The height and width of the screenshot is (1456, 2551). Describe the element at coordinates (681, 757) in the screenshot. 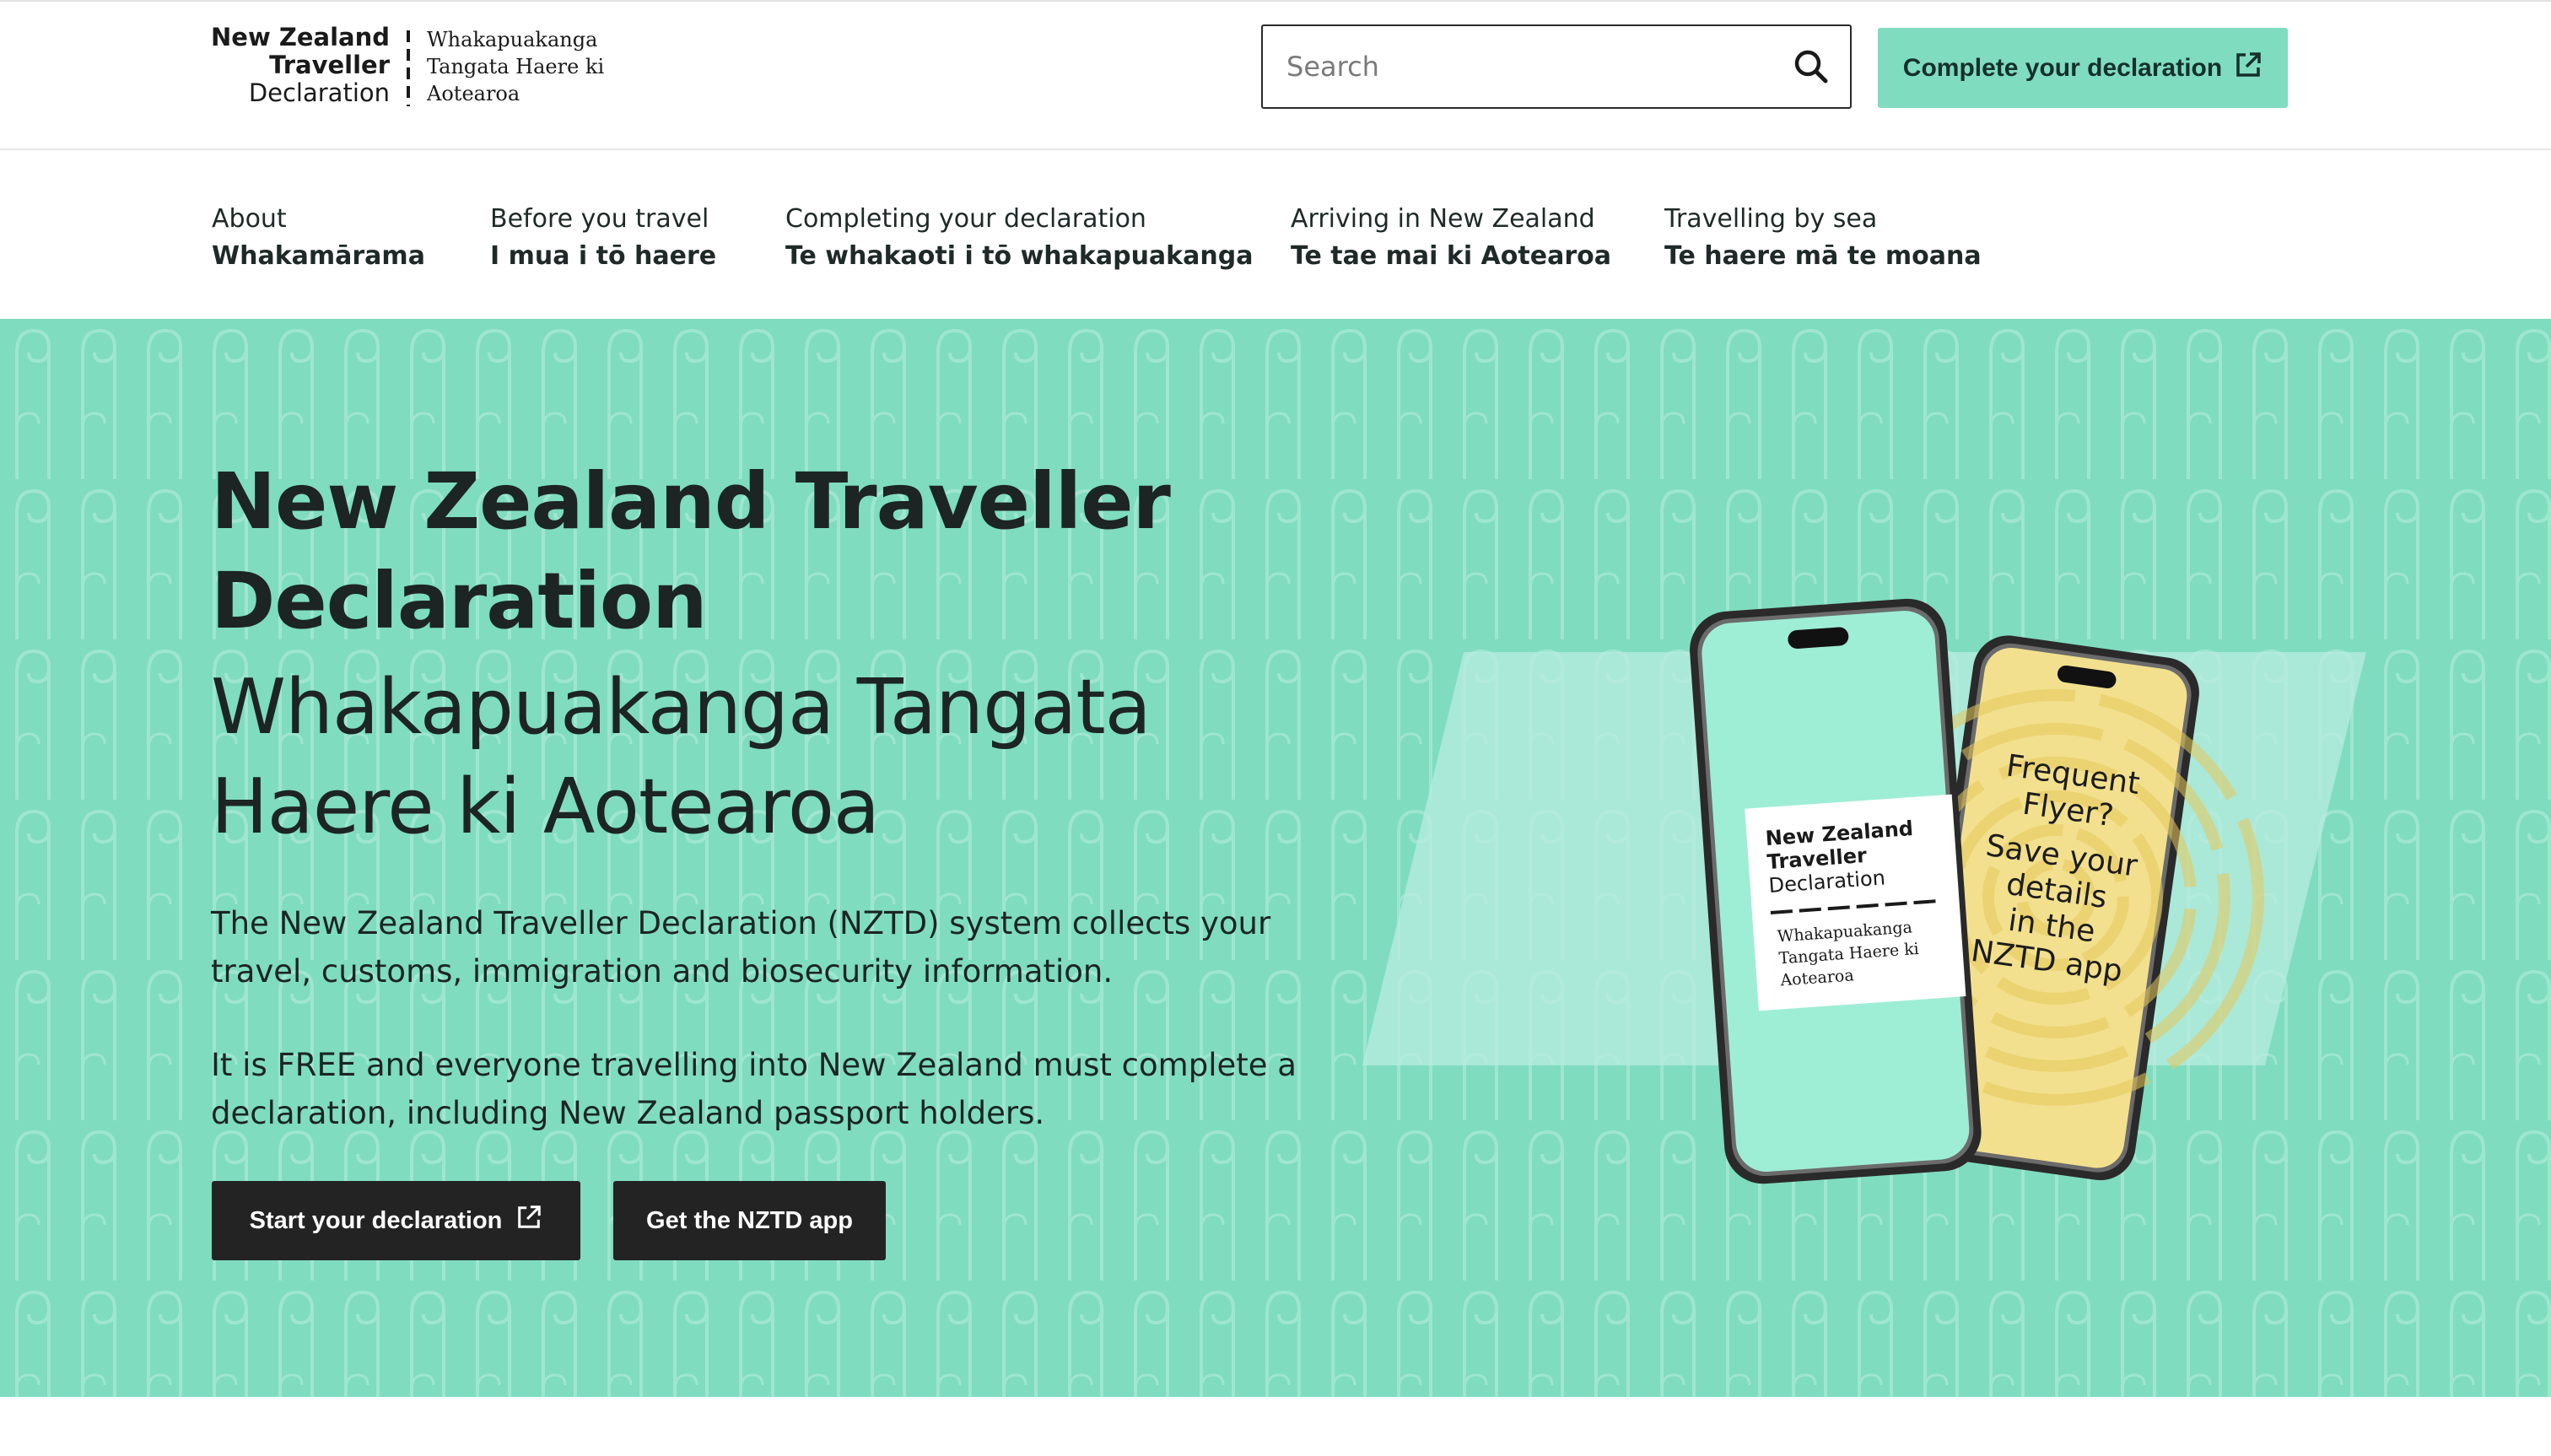

I see `hero-subtitle: Whakapuakanga Tangata Haere ki Aotearoa` at that location.